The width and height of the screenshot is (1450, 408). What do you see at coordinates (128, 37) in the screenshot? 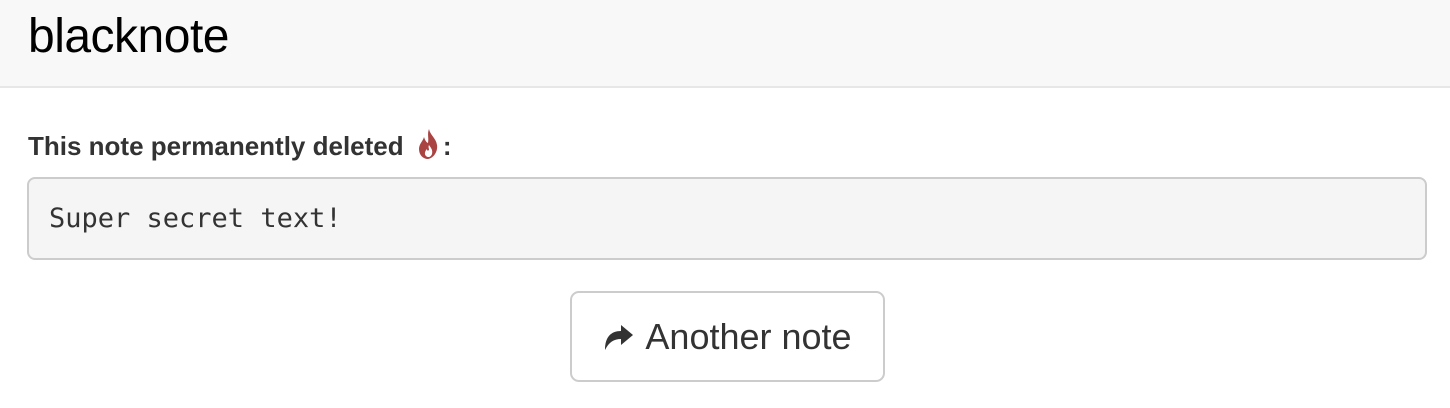
I see `brand-logo: blacknote` at bounding box center [128, 37].